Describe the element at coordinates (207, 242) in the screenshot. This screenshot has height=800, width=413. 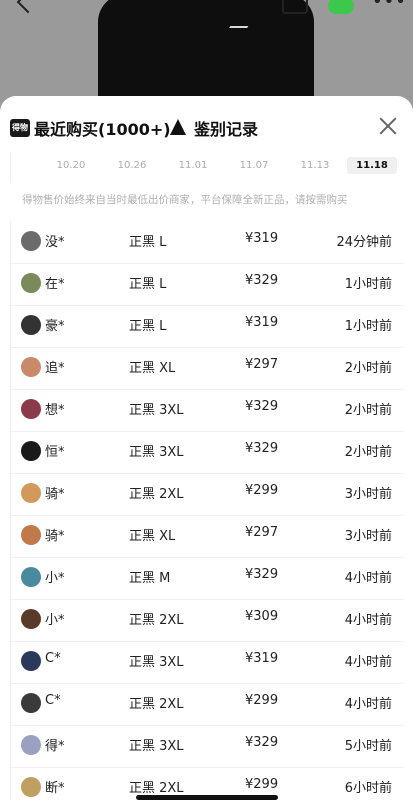
I see `purchase-row: 没* 正黑 L ¥319 24分钟前` at that location.